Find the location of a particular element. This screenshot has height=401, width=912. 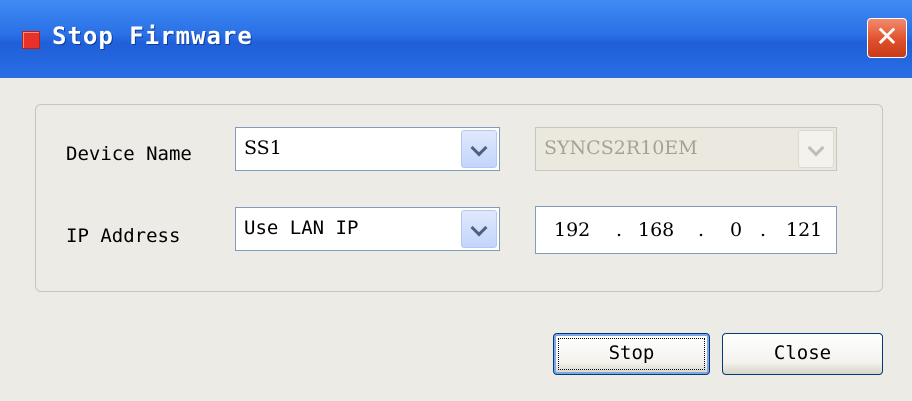

ip-address-label: IP Address is located at coordinates (123, 236).